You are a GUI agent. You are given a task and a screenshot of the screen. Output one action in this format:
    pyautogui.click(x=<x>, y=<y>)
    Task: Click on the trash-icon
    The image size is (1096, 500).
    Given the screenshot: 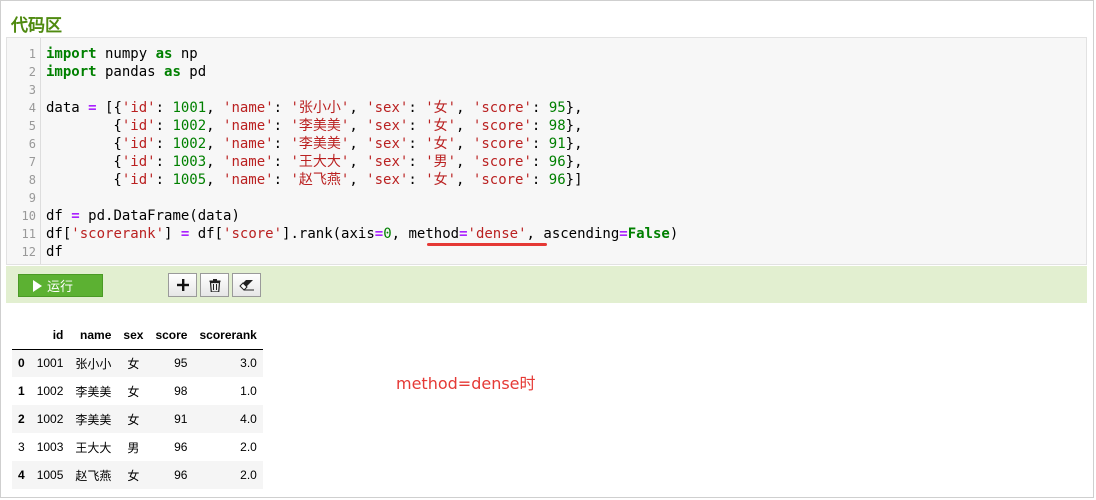 What is the action you would take?
    pyautogui.click(x=214, y=285)
    